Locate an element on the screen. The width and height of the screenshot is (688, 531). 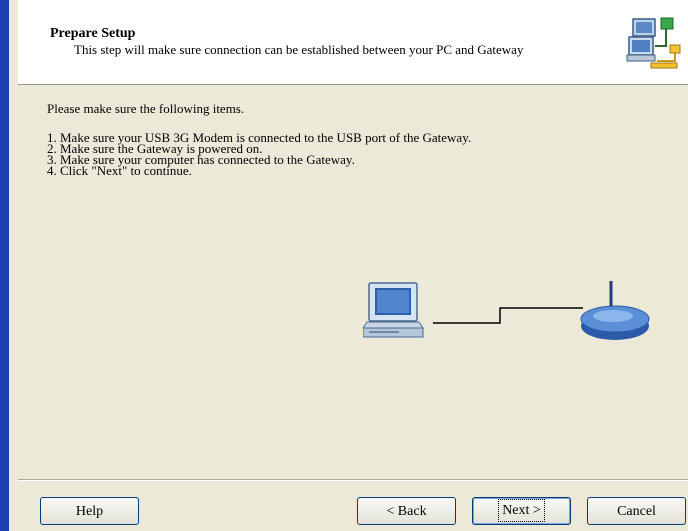
help-button: Help is located at coordinates (89, 511).